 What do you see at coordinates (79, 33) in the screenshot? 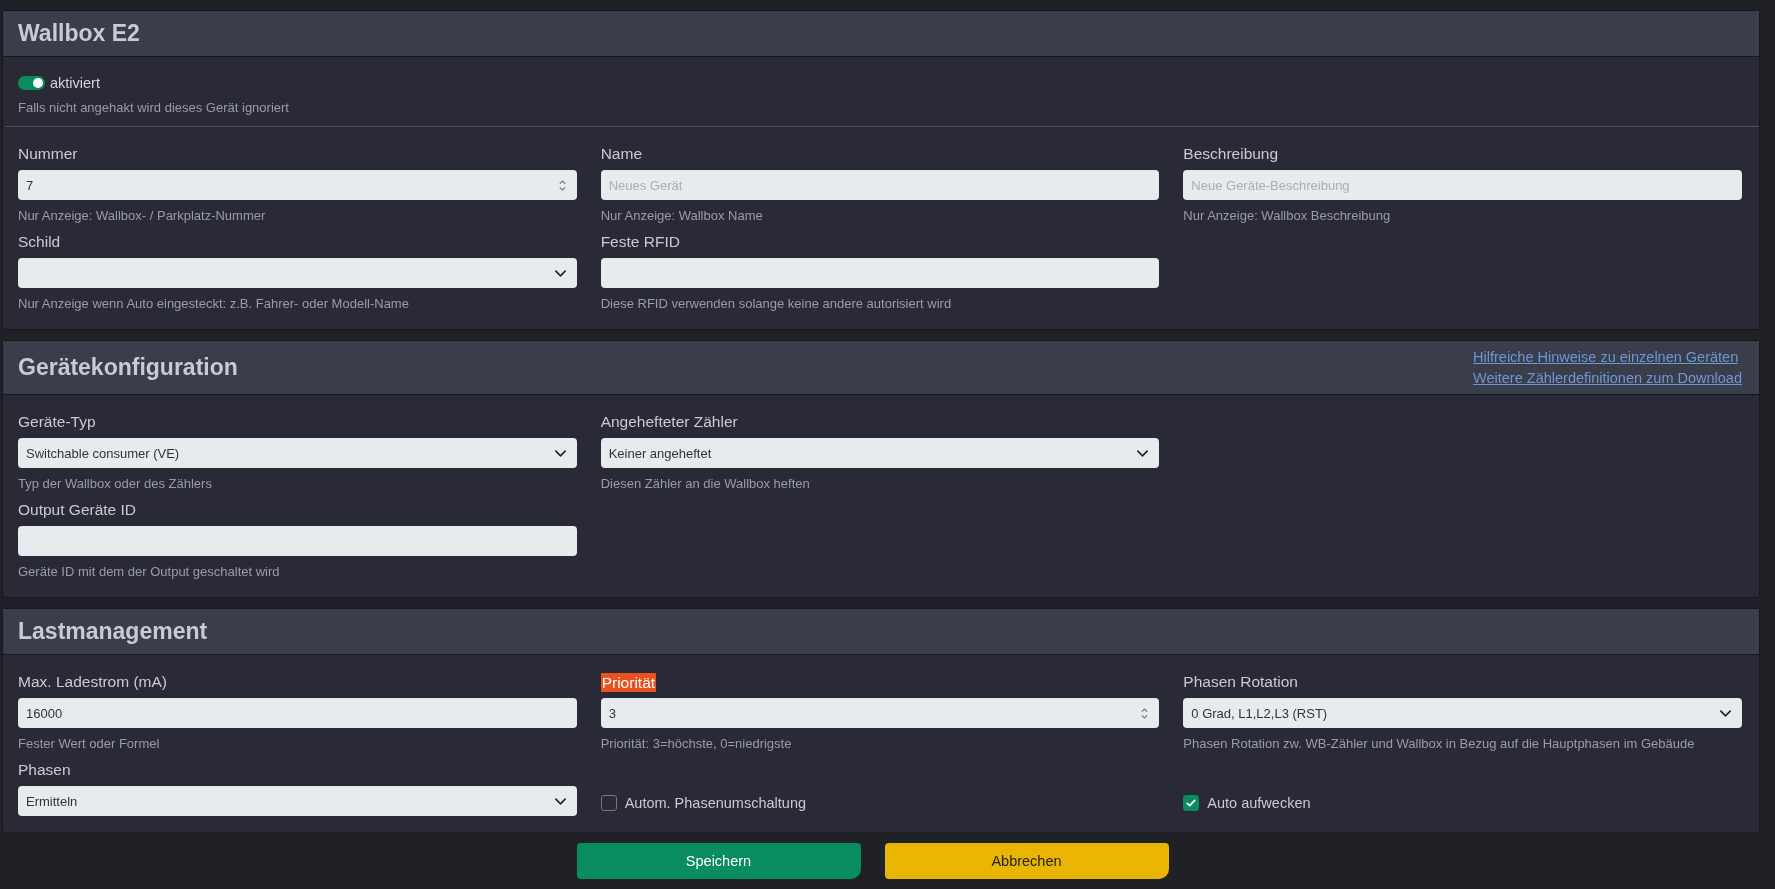
I see `section-title: Wallbox E2` at bounding box center [79, 33].